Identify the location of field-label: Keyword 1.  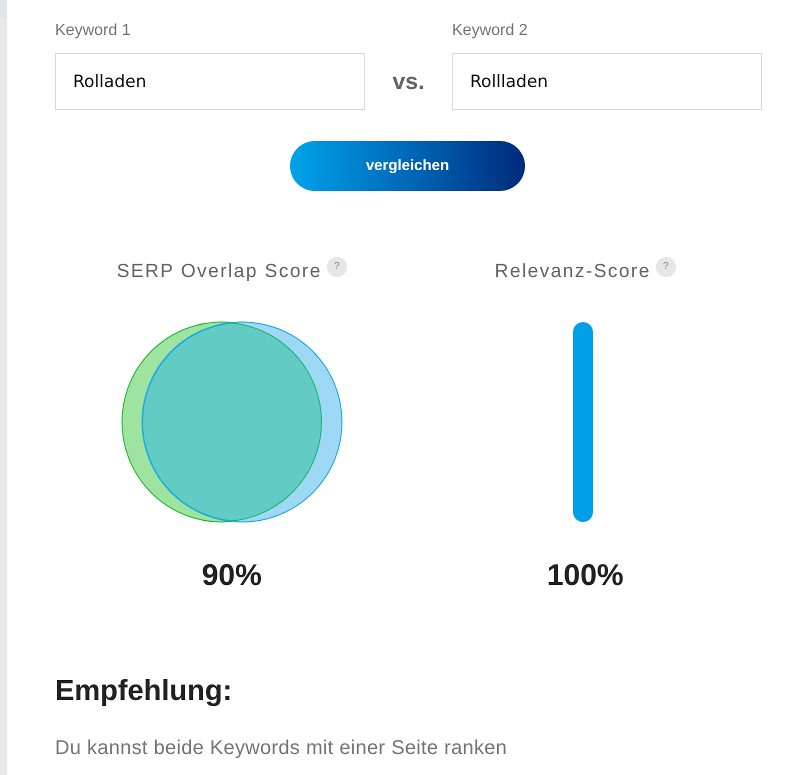
(93, 31).